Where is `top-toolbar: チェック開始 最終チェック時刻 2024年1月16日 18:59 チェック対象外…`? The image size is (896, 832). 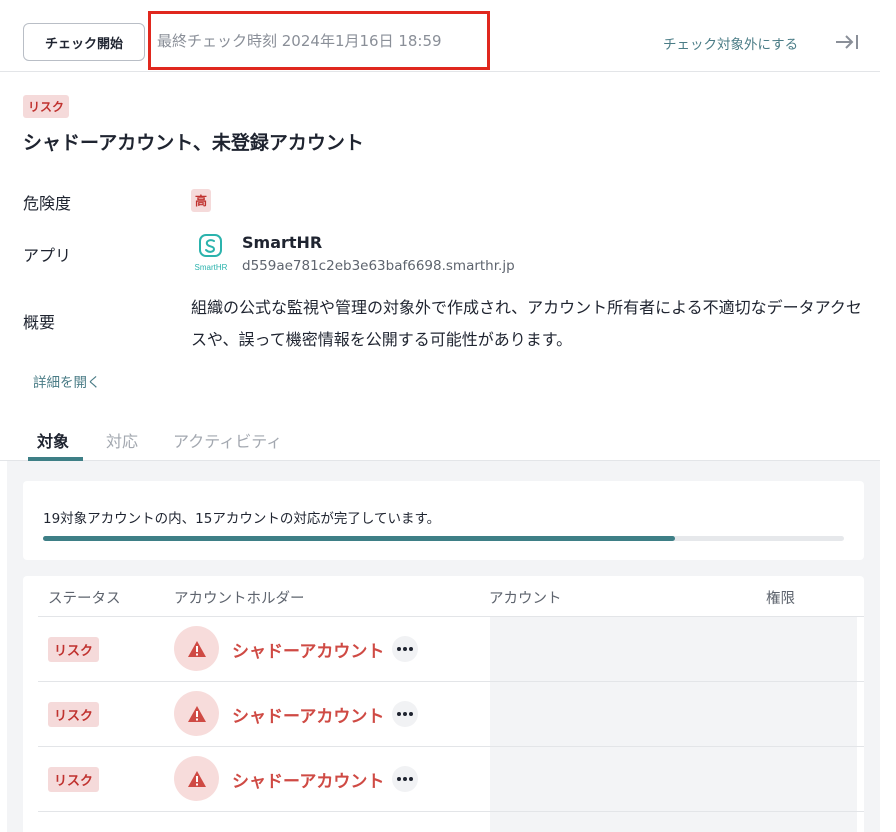 top-toolbar: チェック開始 最終チェック時刻 2024年1月16日 18:59 チェック対象外… is located at coordinates (440, 36).